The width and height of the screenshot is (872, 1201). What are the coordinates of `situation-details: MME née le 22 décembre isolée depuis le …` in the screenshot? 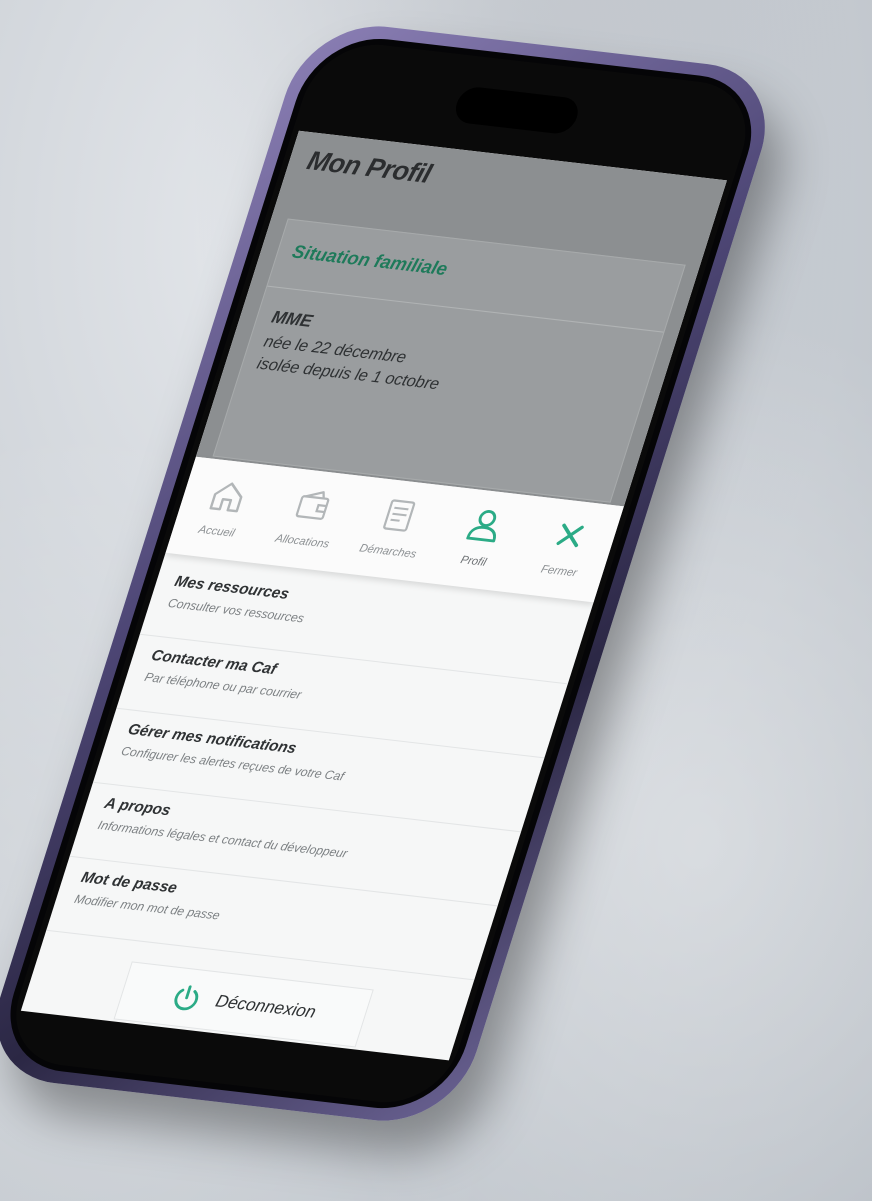 It's located at (355, 352).